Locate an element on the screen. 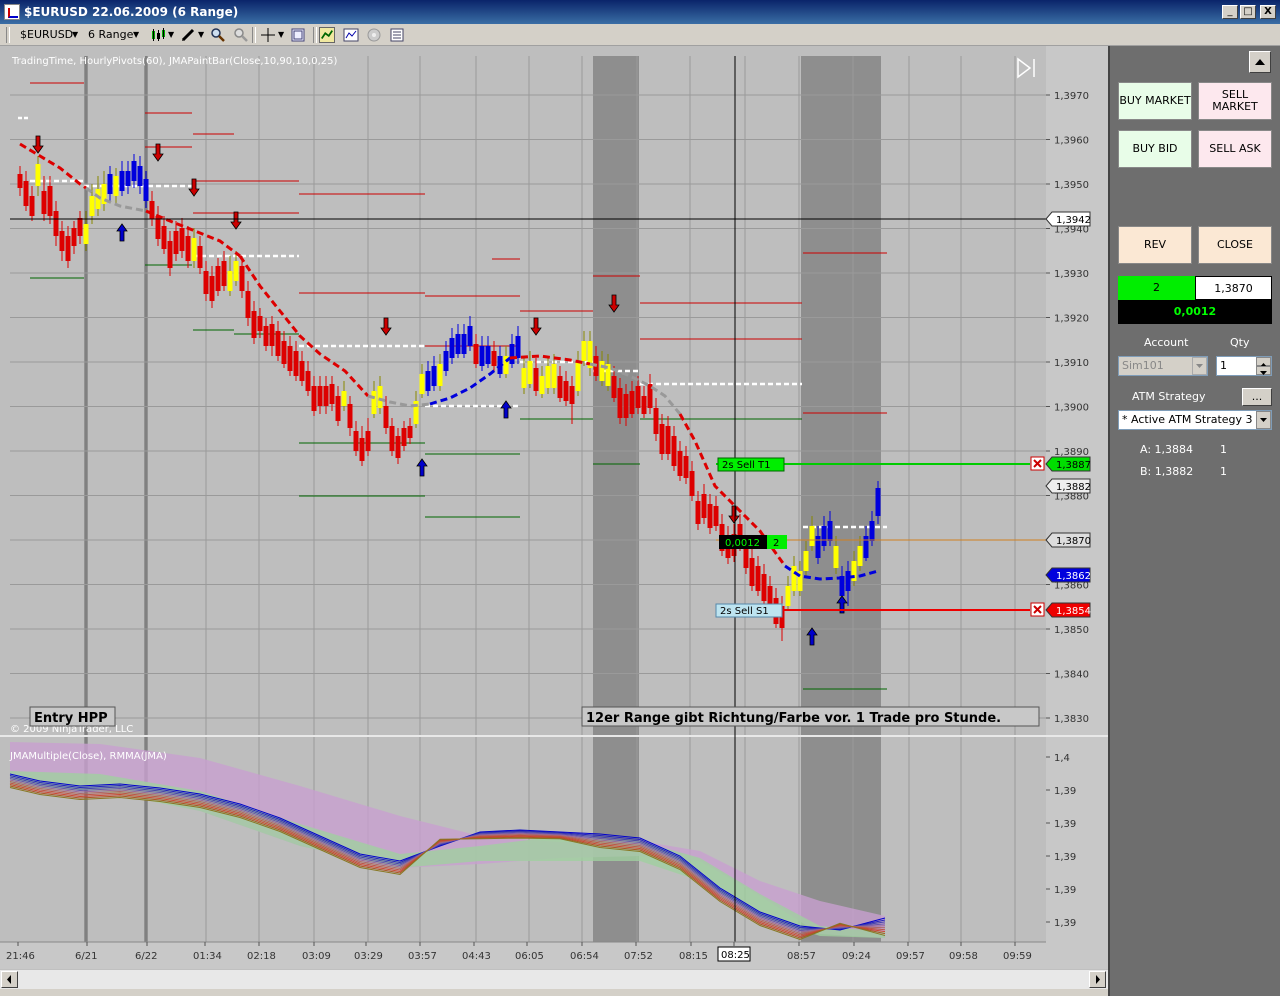 The height and width of the screenshot is (996, 1280). time-tick-label: 03:57 is located at coordinates (422, 956).